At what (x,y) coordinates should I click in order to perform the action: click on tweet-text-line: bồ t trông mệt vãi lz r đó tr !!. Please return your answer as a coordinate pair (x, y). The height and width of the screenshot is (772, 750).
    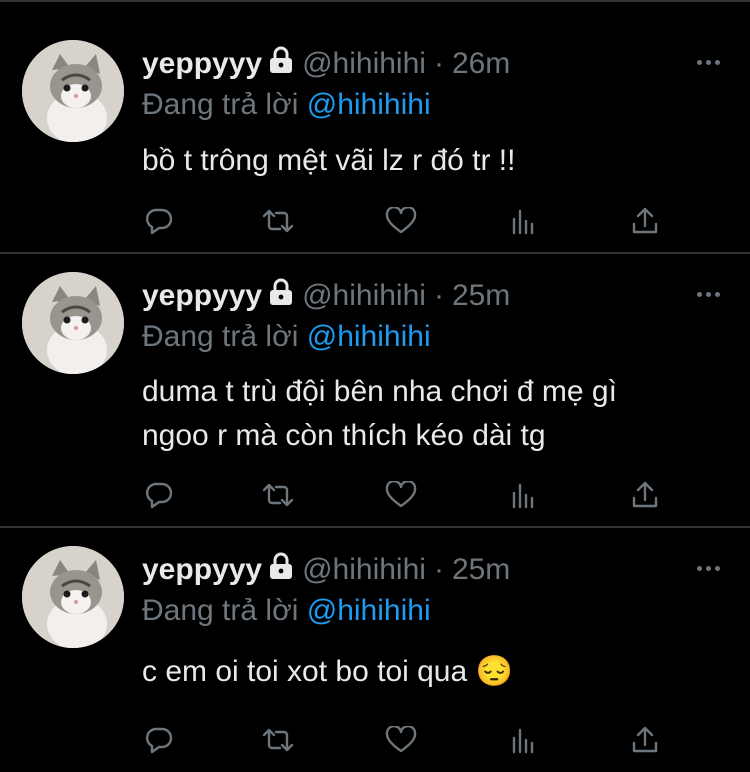
    Looking at the image, I should click on (329, 160).